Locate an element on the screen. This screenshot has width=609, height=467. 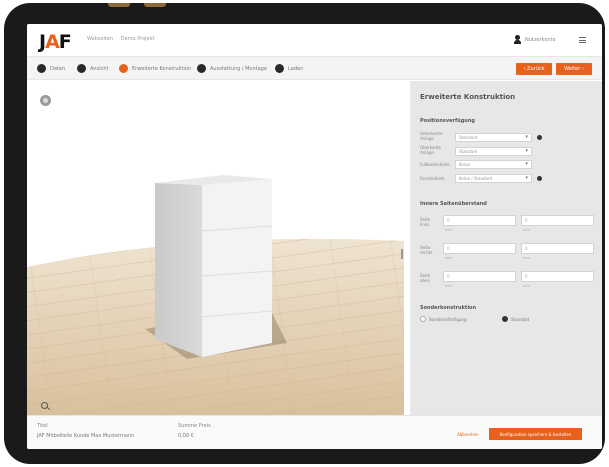
step-erweiterte-konstruktion: Erweiterte Konstruktion is located at coordinates (155, 68).